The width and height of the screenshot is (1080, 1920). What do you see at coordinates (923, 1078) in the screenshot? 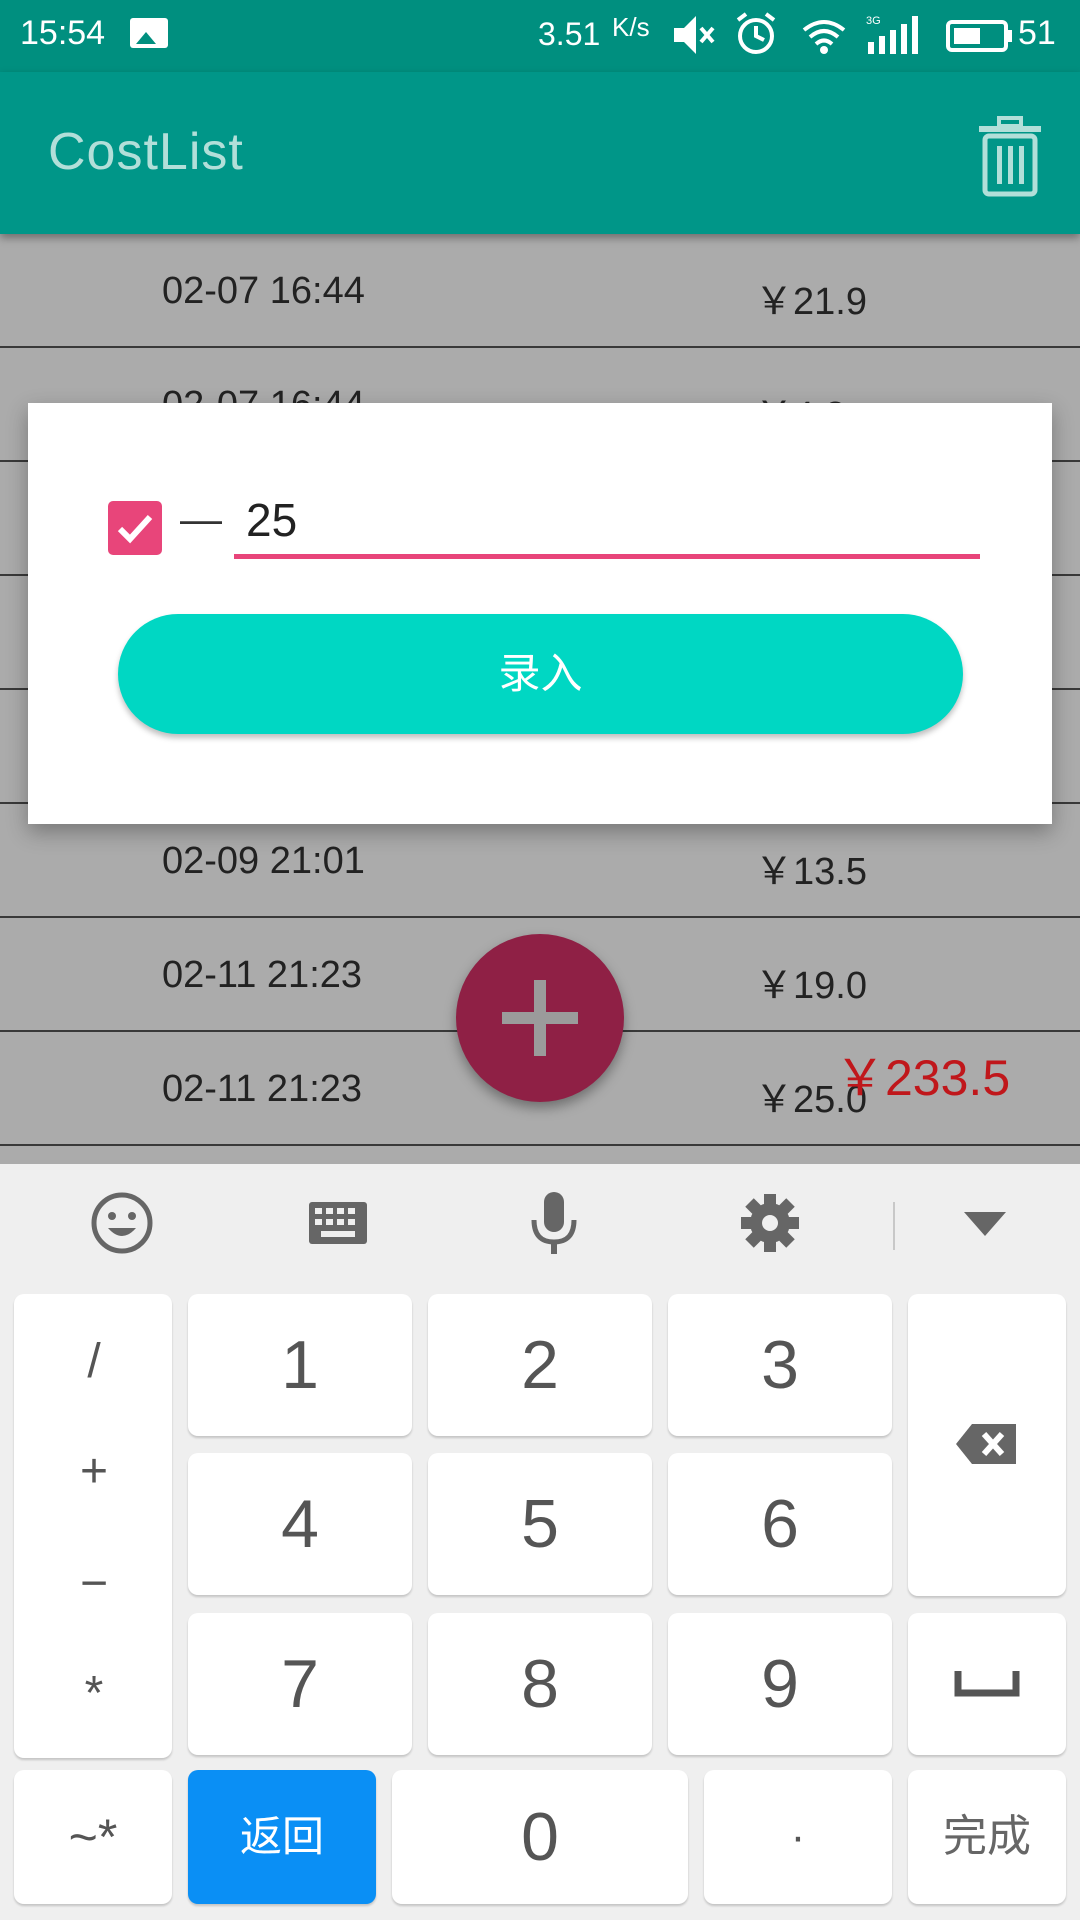
I see `total-amount: ￥233.5` at bounding box center [923, 1078].